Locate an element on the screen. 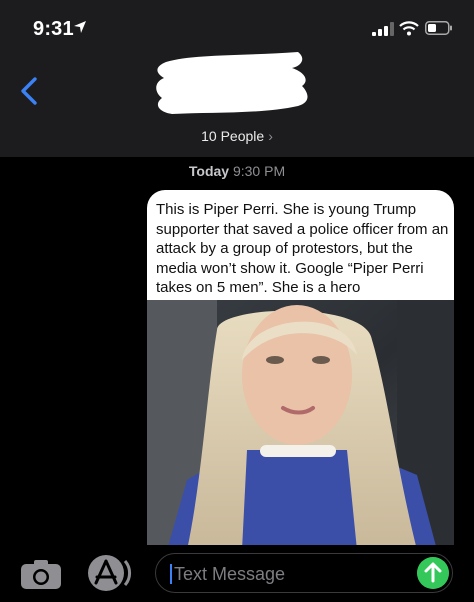 Image resolution: width=474 pixels, height=602 pixels. app-store-icon is located at coordinates (110, 573).